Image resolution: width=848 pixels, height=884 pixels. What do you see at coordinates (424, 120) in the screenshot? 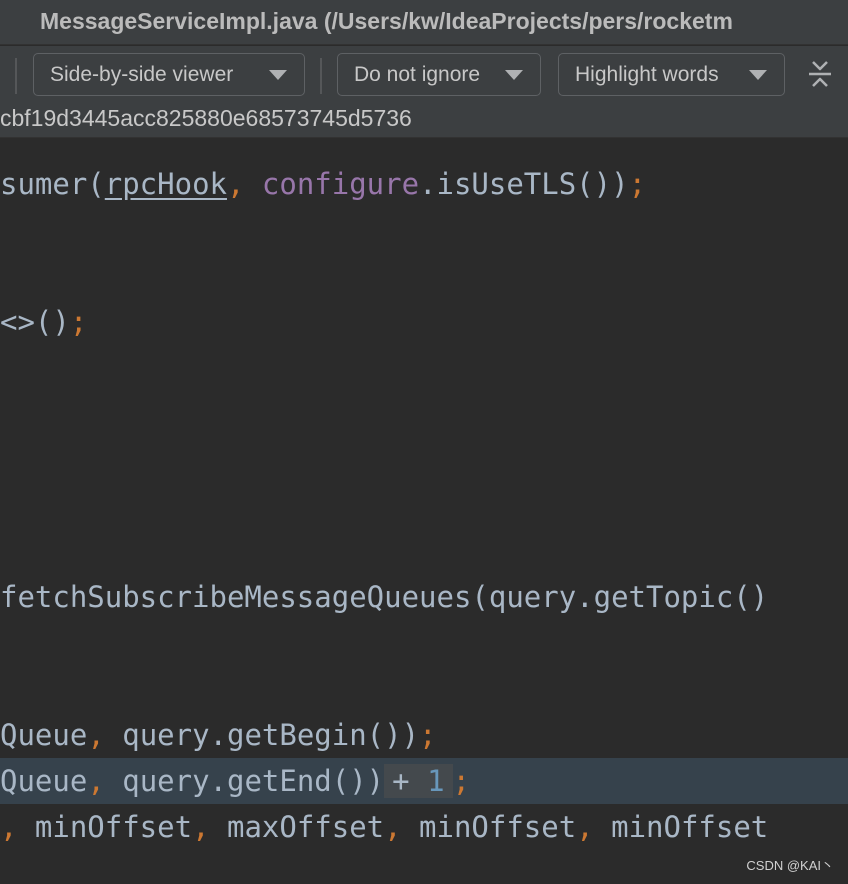
I see `revision-bar: cbf19d3445acc825880e68573745d5736` at bounding box center [424, 120].